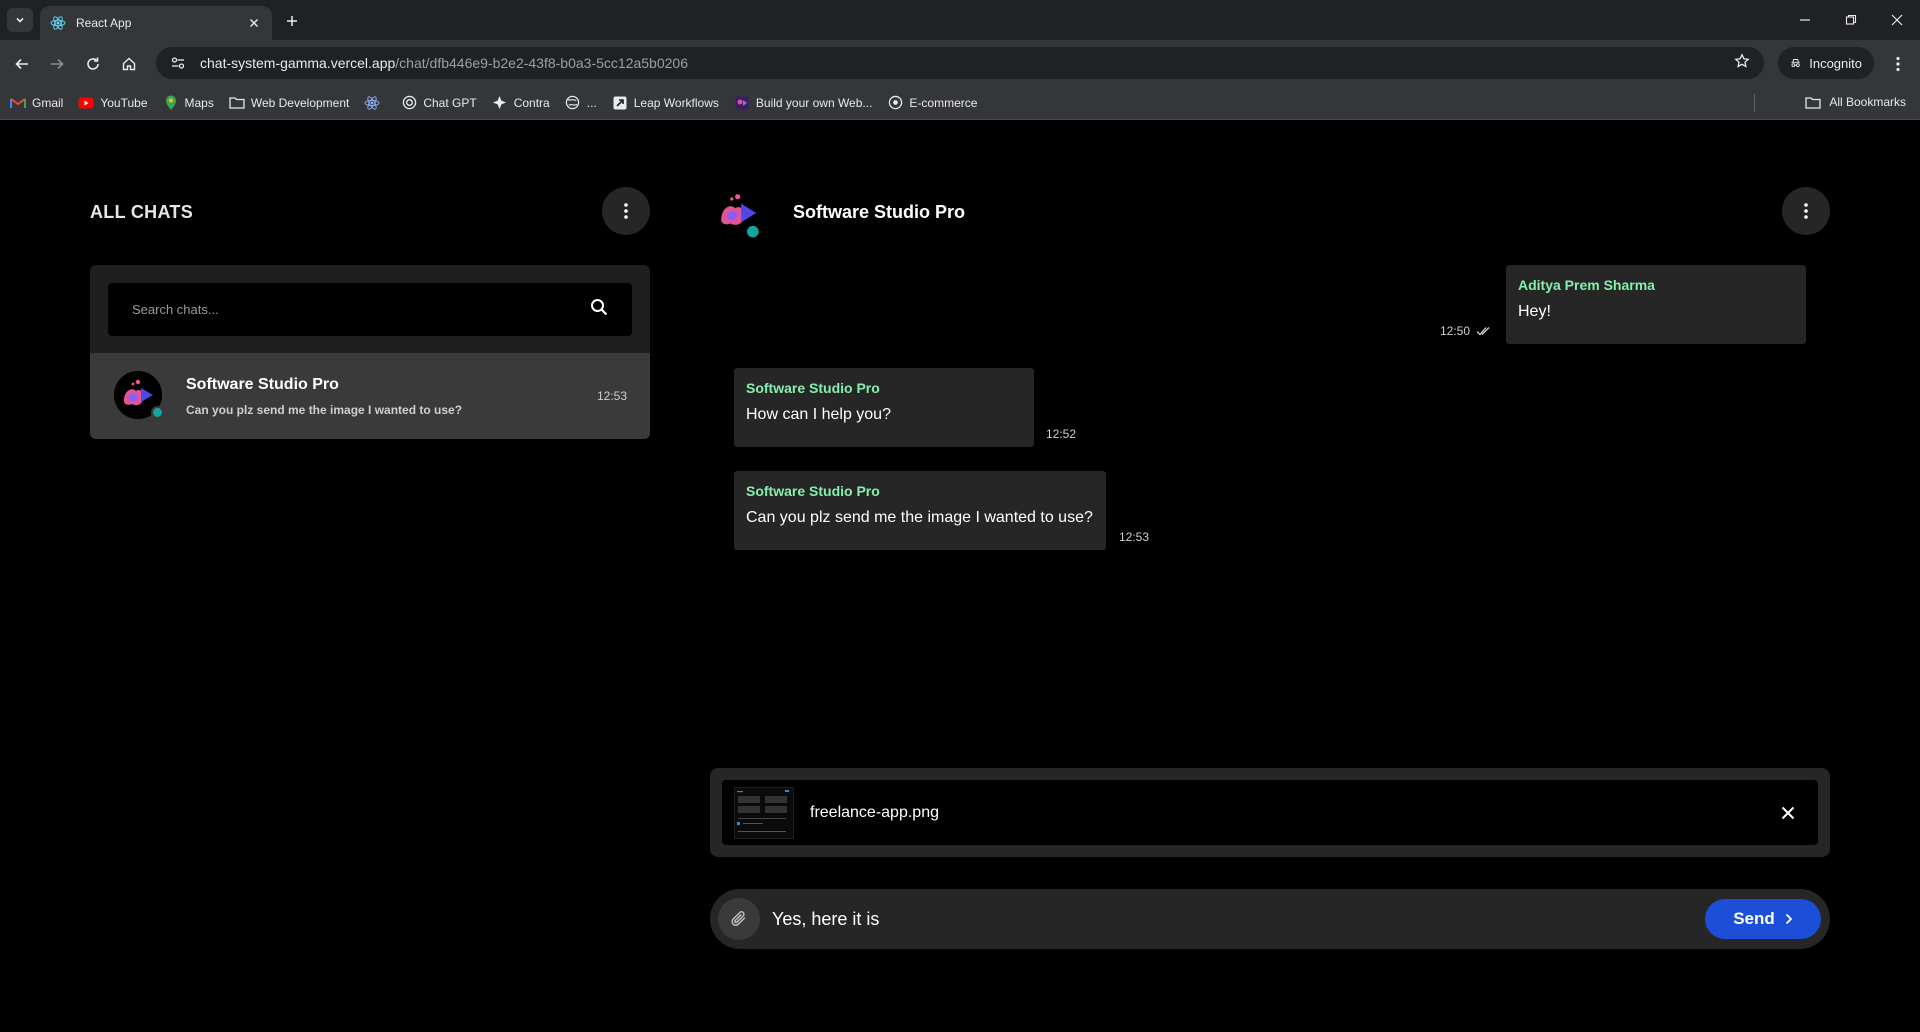  What do you see at coordinates (874, 812) in the screenshot?
I see `attachment-filename: freelance-app.png` at bounding box center [874, 812].